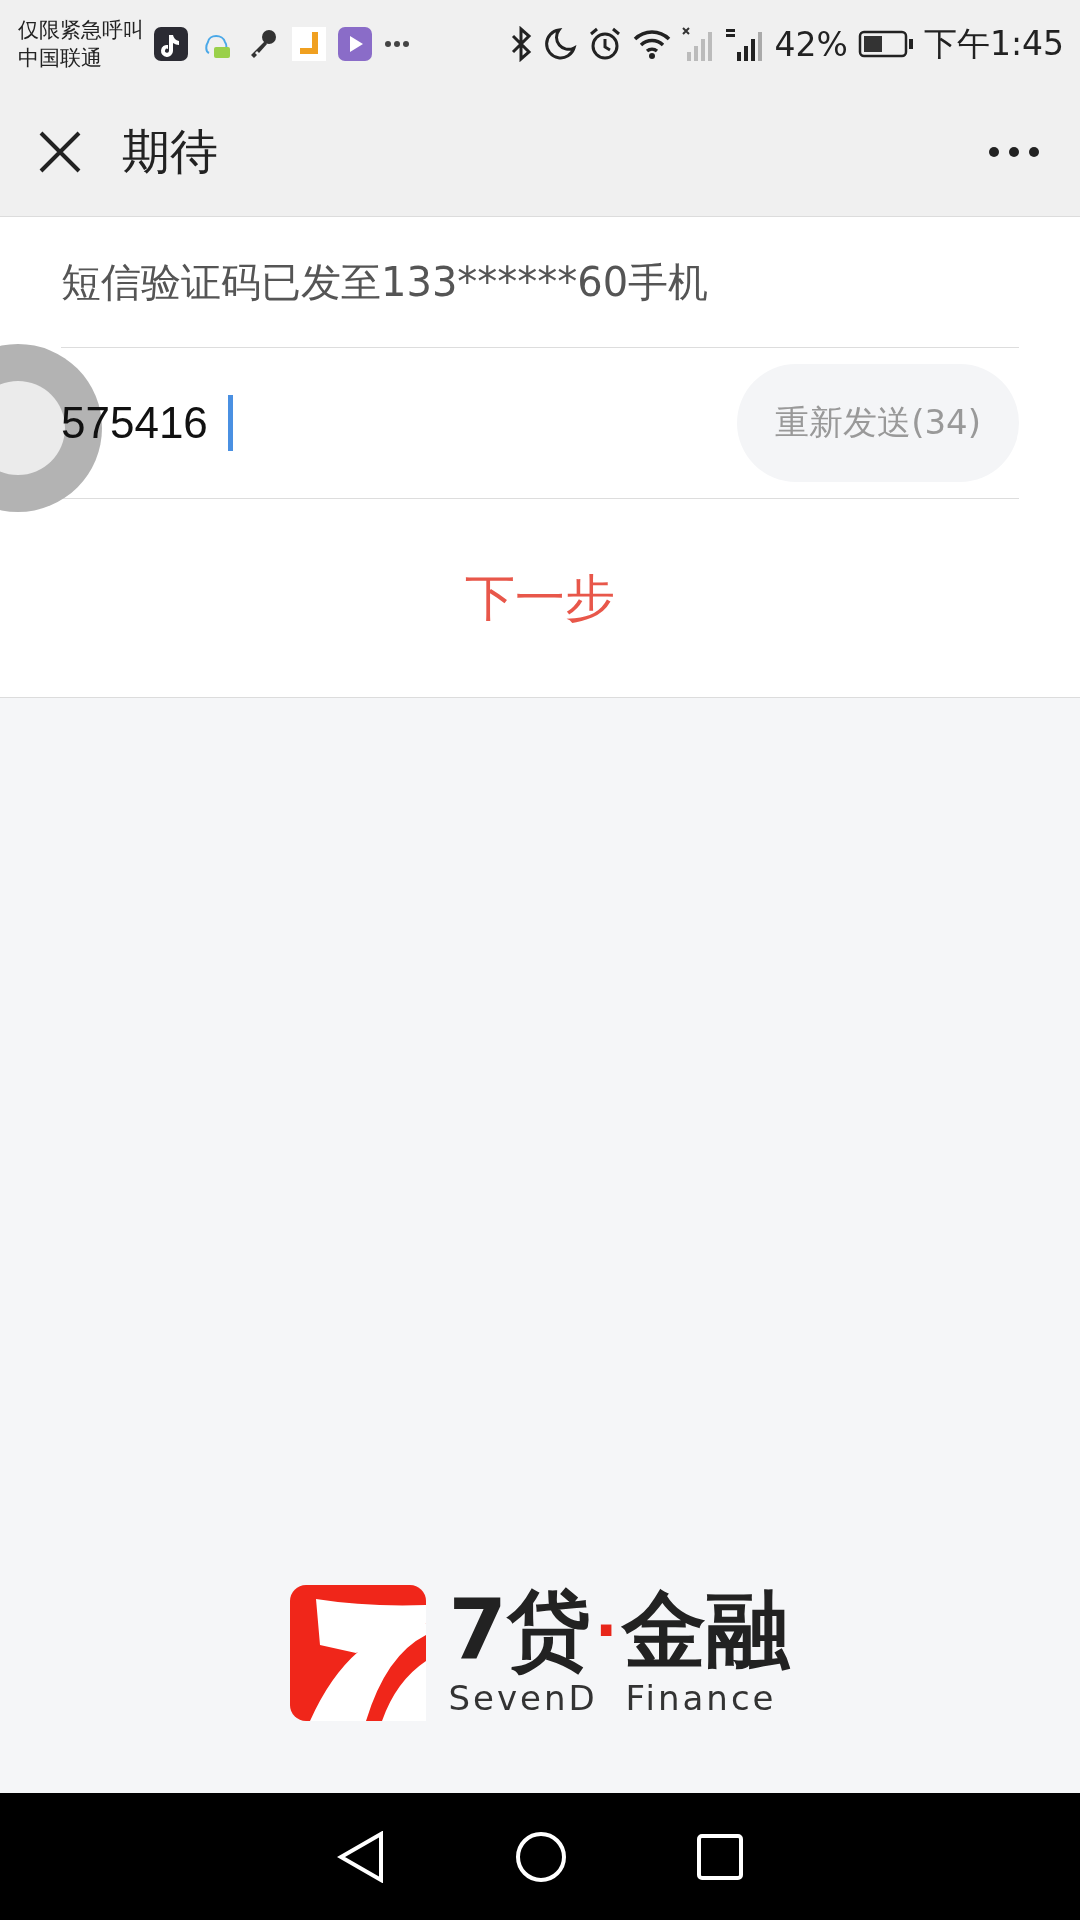 This screenshot has width=1080, height=1920. What do you see at coordinates (145, 423) in the screenshot?
I see `code-input: 575416` at bounding box center [145, 423].